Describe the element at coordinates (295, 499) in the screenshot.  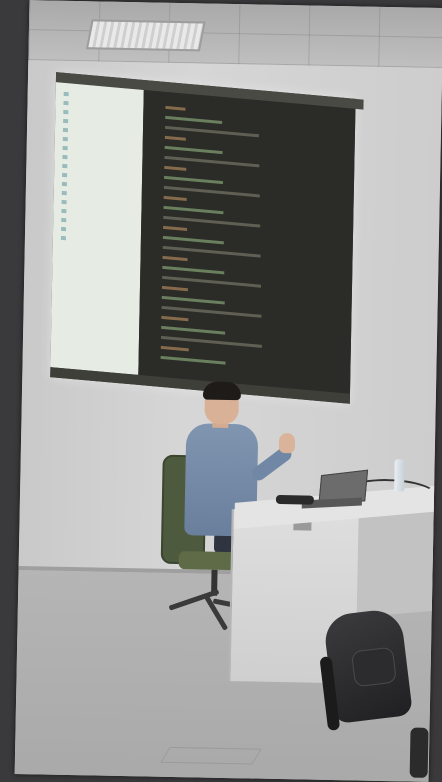
I see `mouse` at that location.